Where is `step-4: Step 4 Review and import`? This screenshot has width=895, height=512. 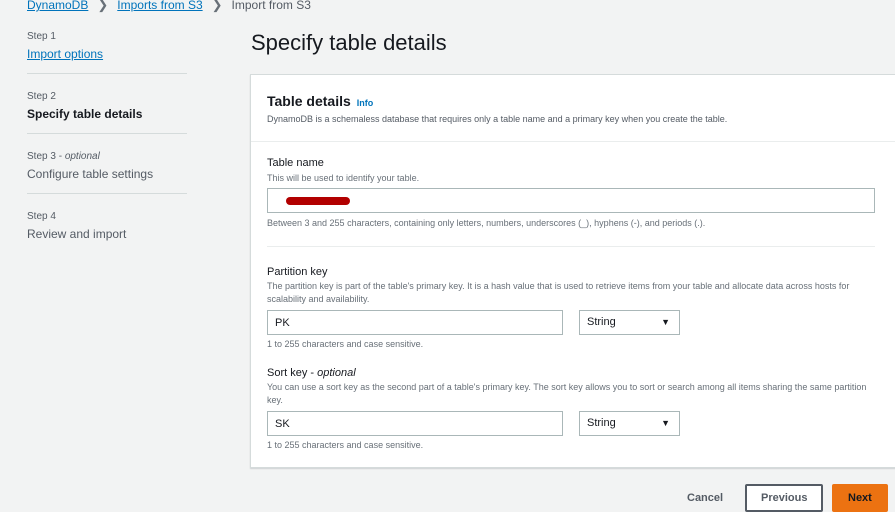 step-4: Step 4 Review and import is located at coordinates (107, 231).